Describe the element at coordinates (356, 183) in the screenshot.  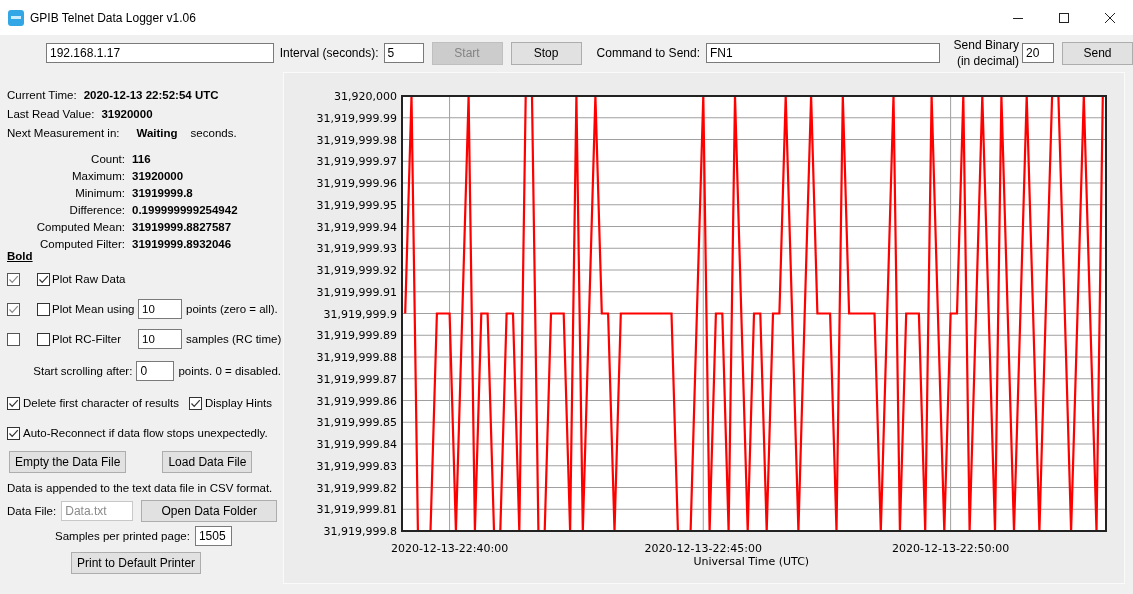
I see `axis-label: 31,919,999.96` at that location.